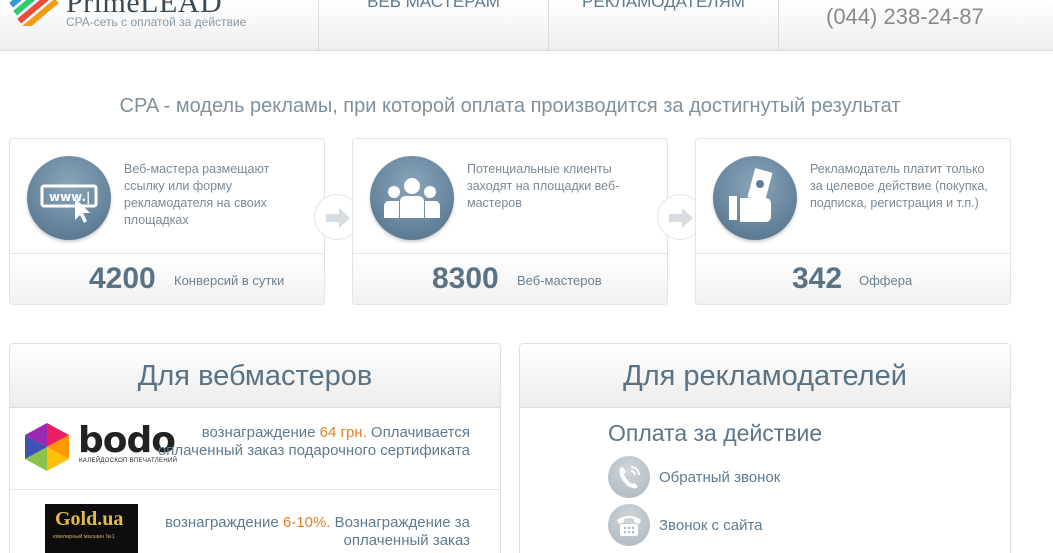  What do you see at coordinates (715, 433) in the screenshot?
I see `pay-subtitle: Оплата за действие` at bounding box center [715, 433].